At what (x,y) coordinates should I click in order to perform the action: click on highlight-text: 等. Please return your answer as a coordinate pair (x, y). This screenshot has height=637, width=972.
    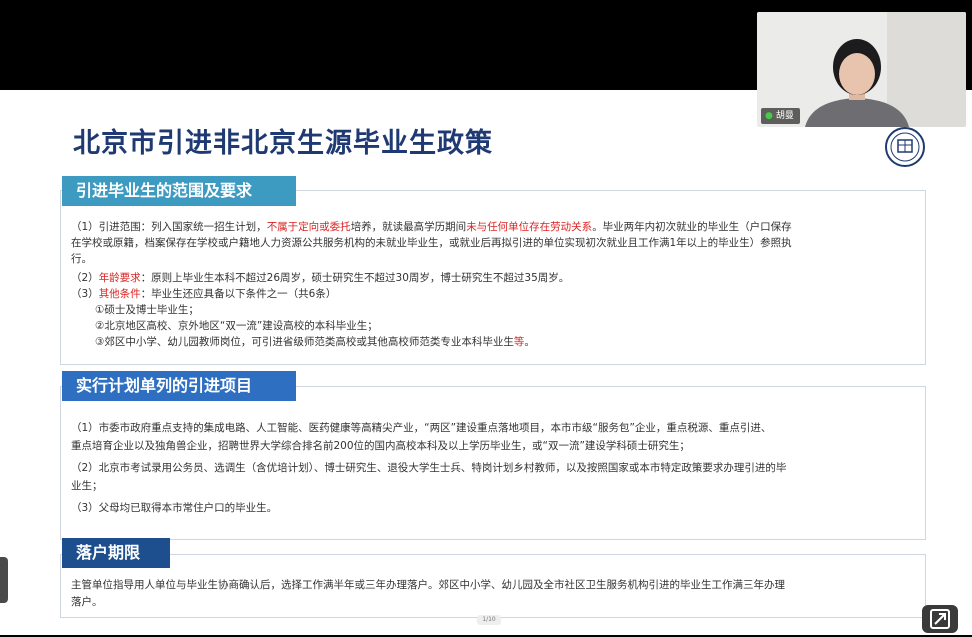
    Looking at the image, I should click on (519, 342).